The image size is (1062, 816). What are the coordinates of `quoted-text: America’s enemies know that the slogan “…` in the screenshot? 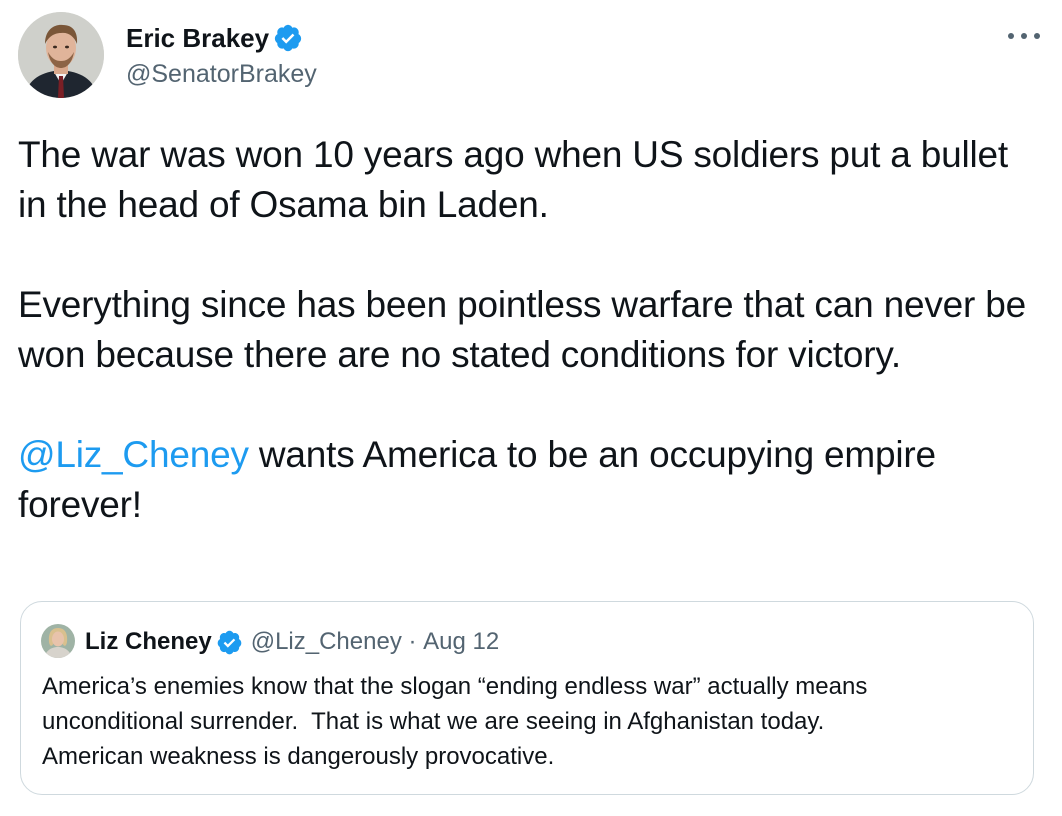 It's located at (527, 721).